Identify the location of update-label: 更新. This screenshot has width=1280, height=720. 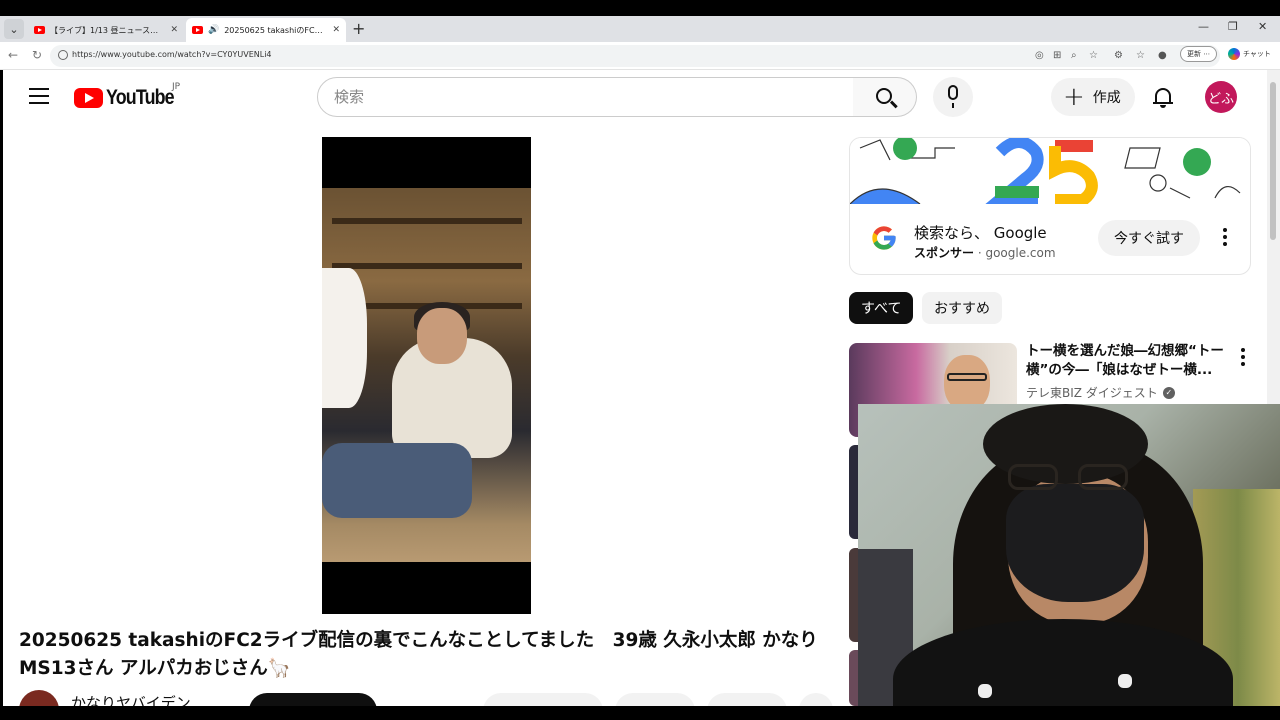
(1194, 54).